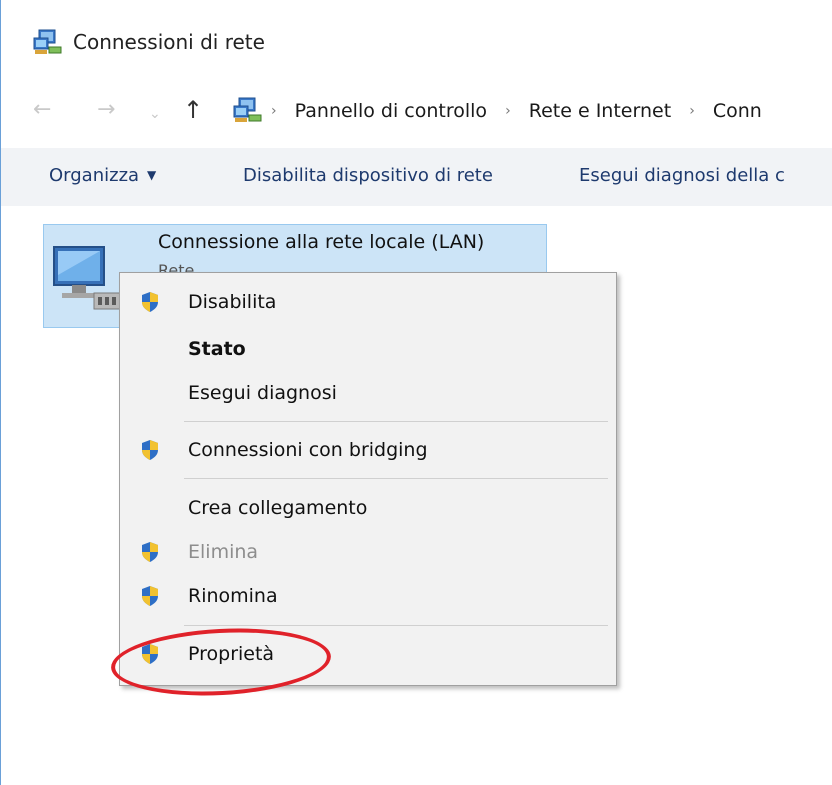 Image resolution: width=832 pixels, height=785 pixels. What do you see at coordinates (48, 44) in the screenshot?
I see `network-connections-icon` at bounding box center [48, 44].